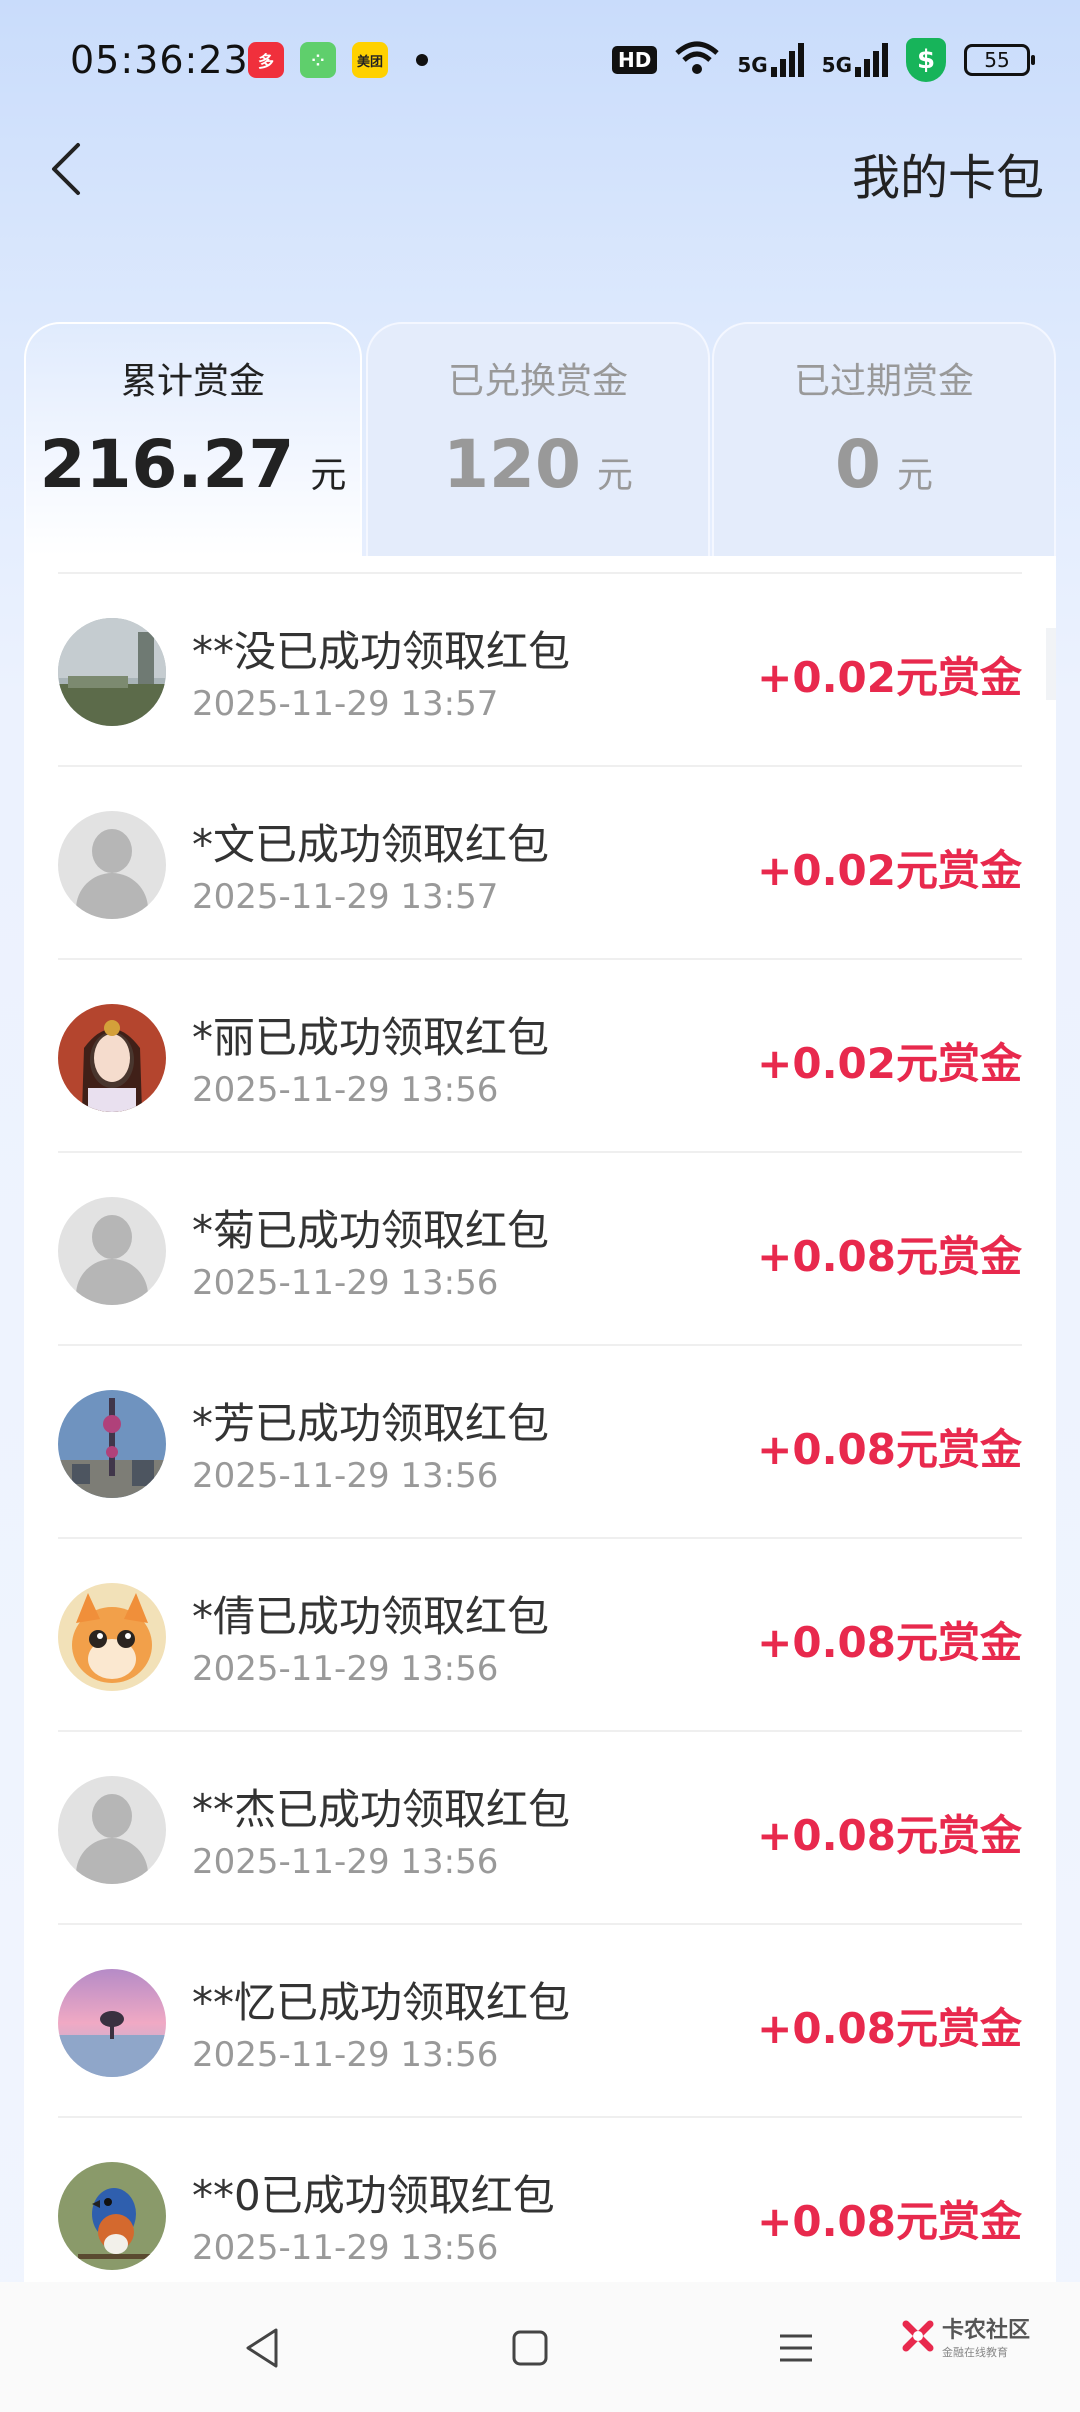 Image resolution: width=1080 pixels, height=2412 pixels. Describe the element at coordinates (986, 2330) in the screenshot. I see `watermark-title: 卡农社区` at that location.